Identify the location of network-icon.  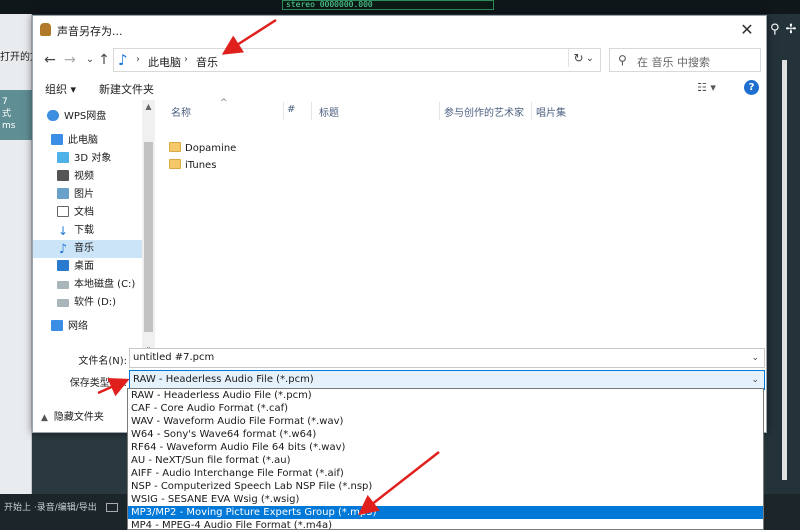
(57, 325).